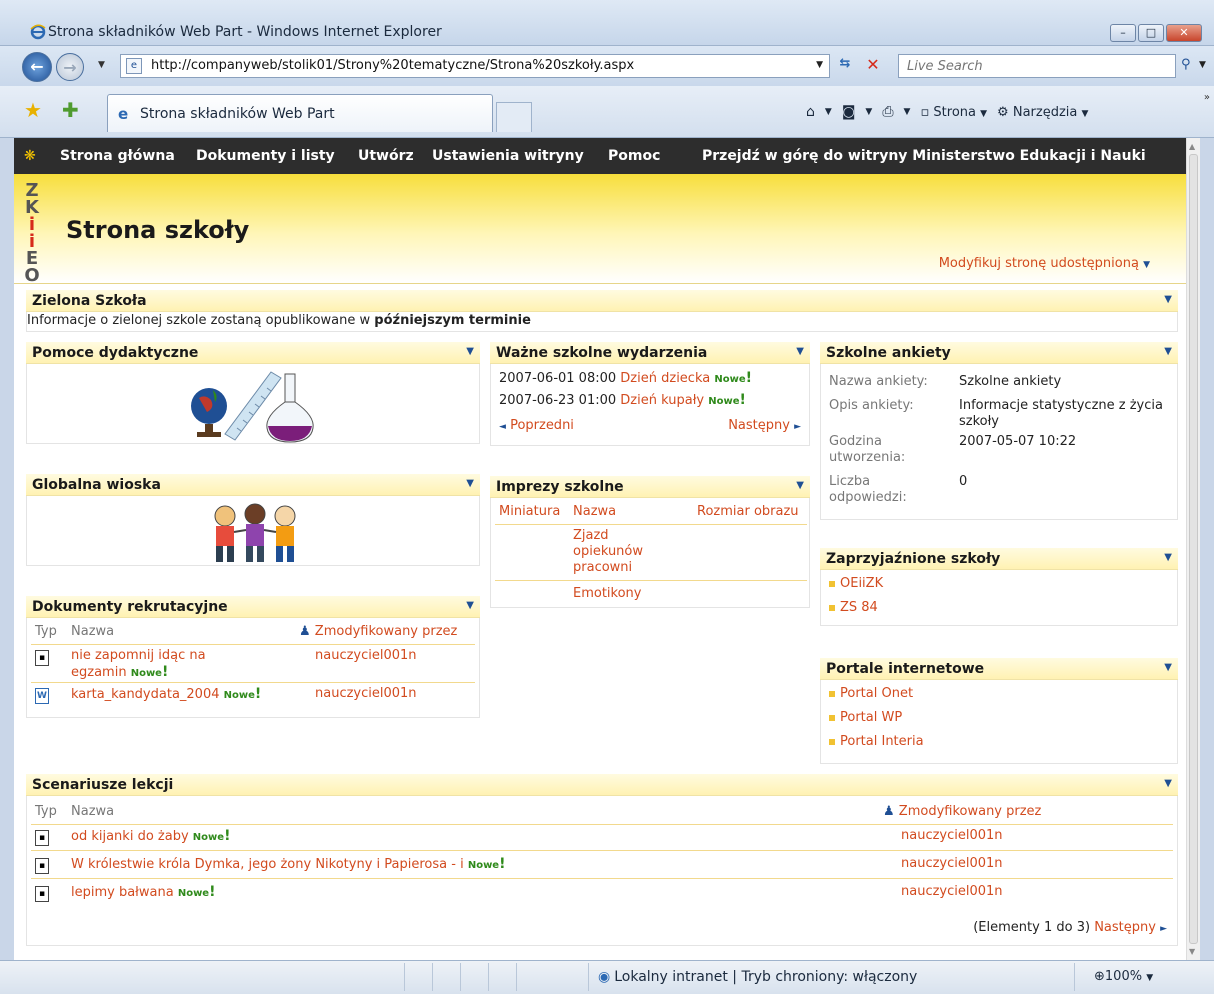  What do you see at coordinates (514, 117) in the screenshot?
I see `new-tab-button` at bounding box center [514, 117].